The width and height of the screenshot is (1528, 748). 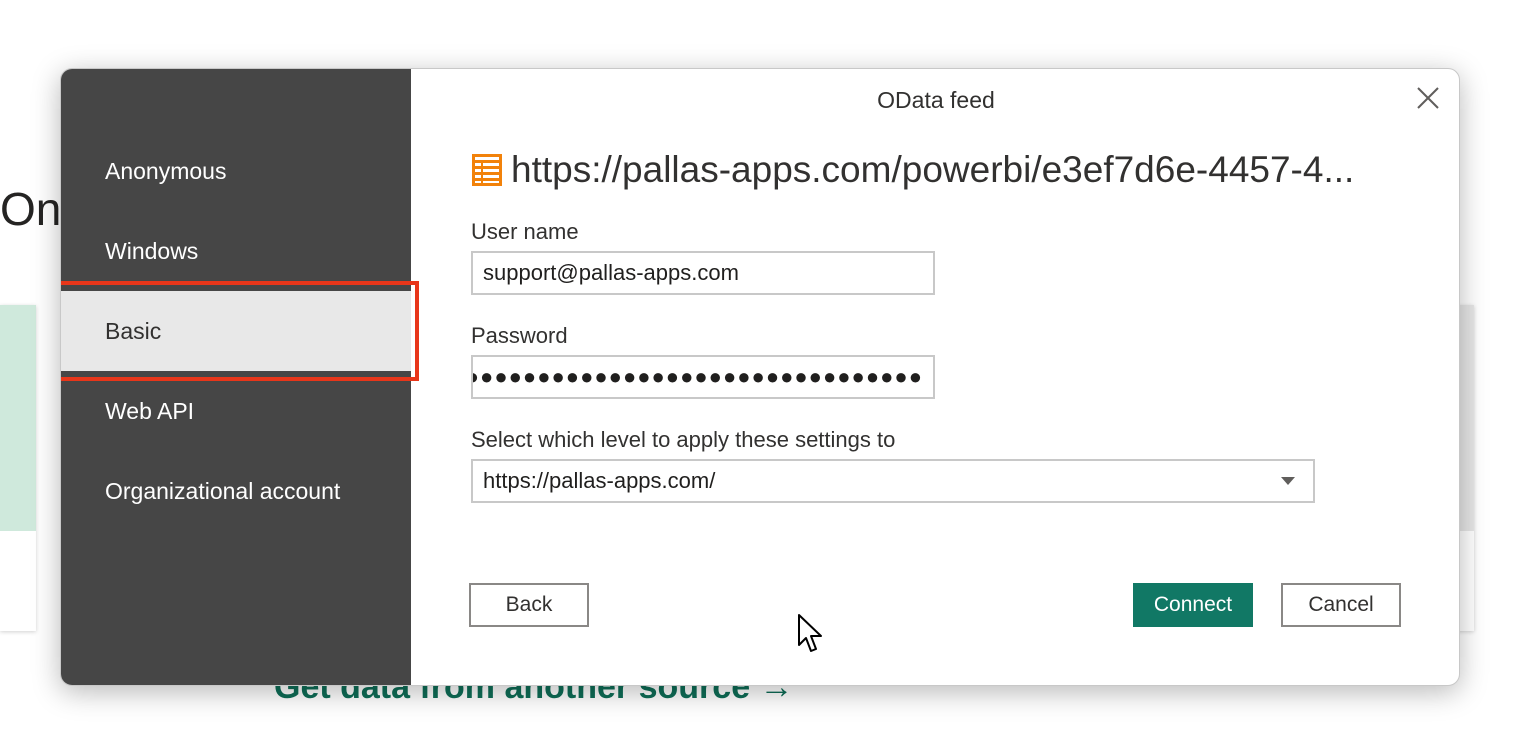 I want to click on dialog-title: OData feed, so click(x=936, y=100).